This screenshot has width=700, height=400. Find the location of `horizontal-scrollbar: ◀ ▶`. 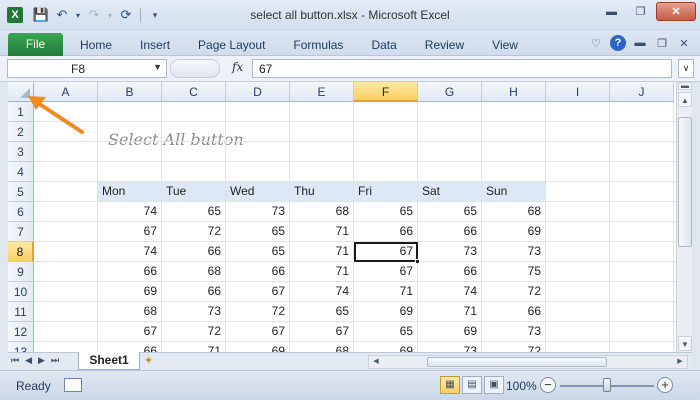

horizontal-scrollbar: ◀ ▶ is located at coordinates (528, 362).